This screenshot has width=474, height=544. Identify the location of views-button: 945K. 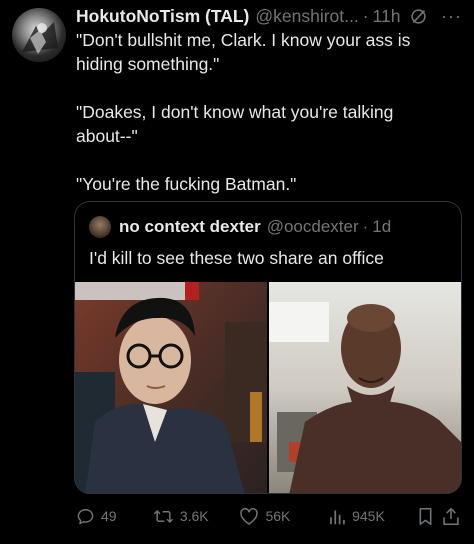
(372, 516).